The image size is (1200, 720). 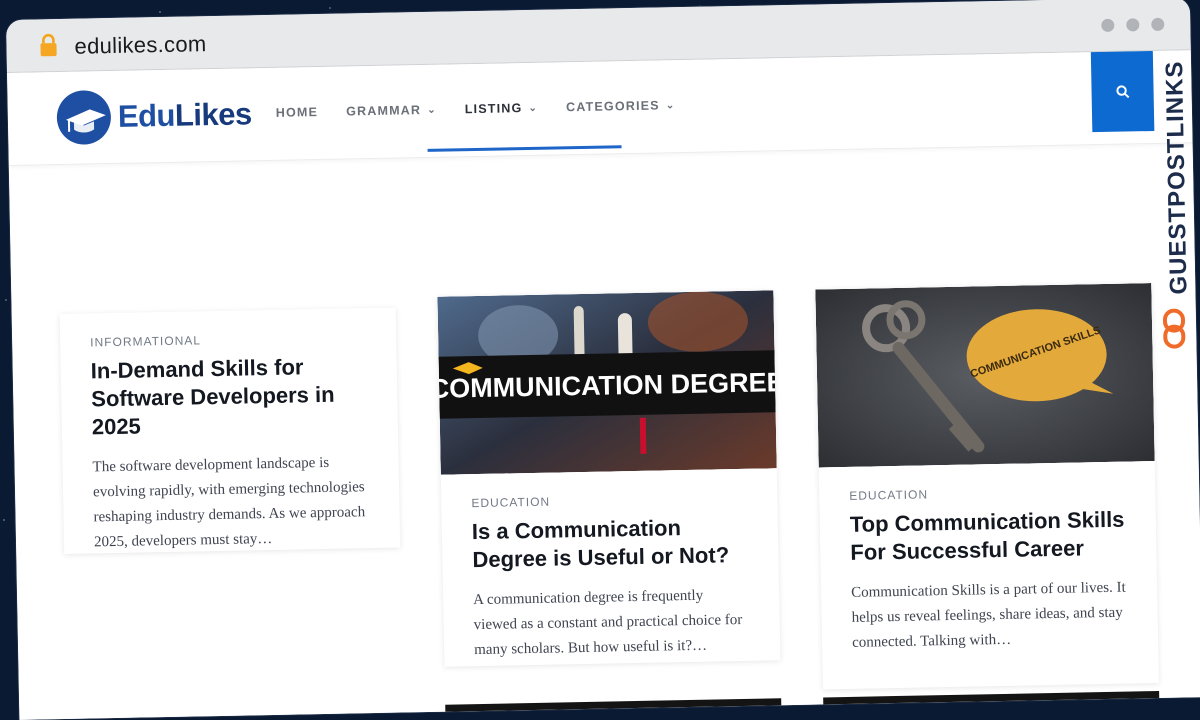 I want to click on main-nav: HOME GRAMMAR ⌄ LISTING ⌄ CATEGORIES ⌄, so click(x=476, y=109).